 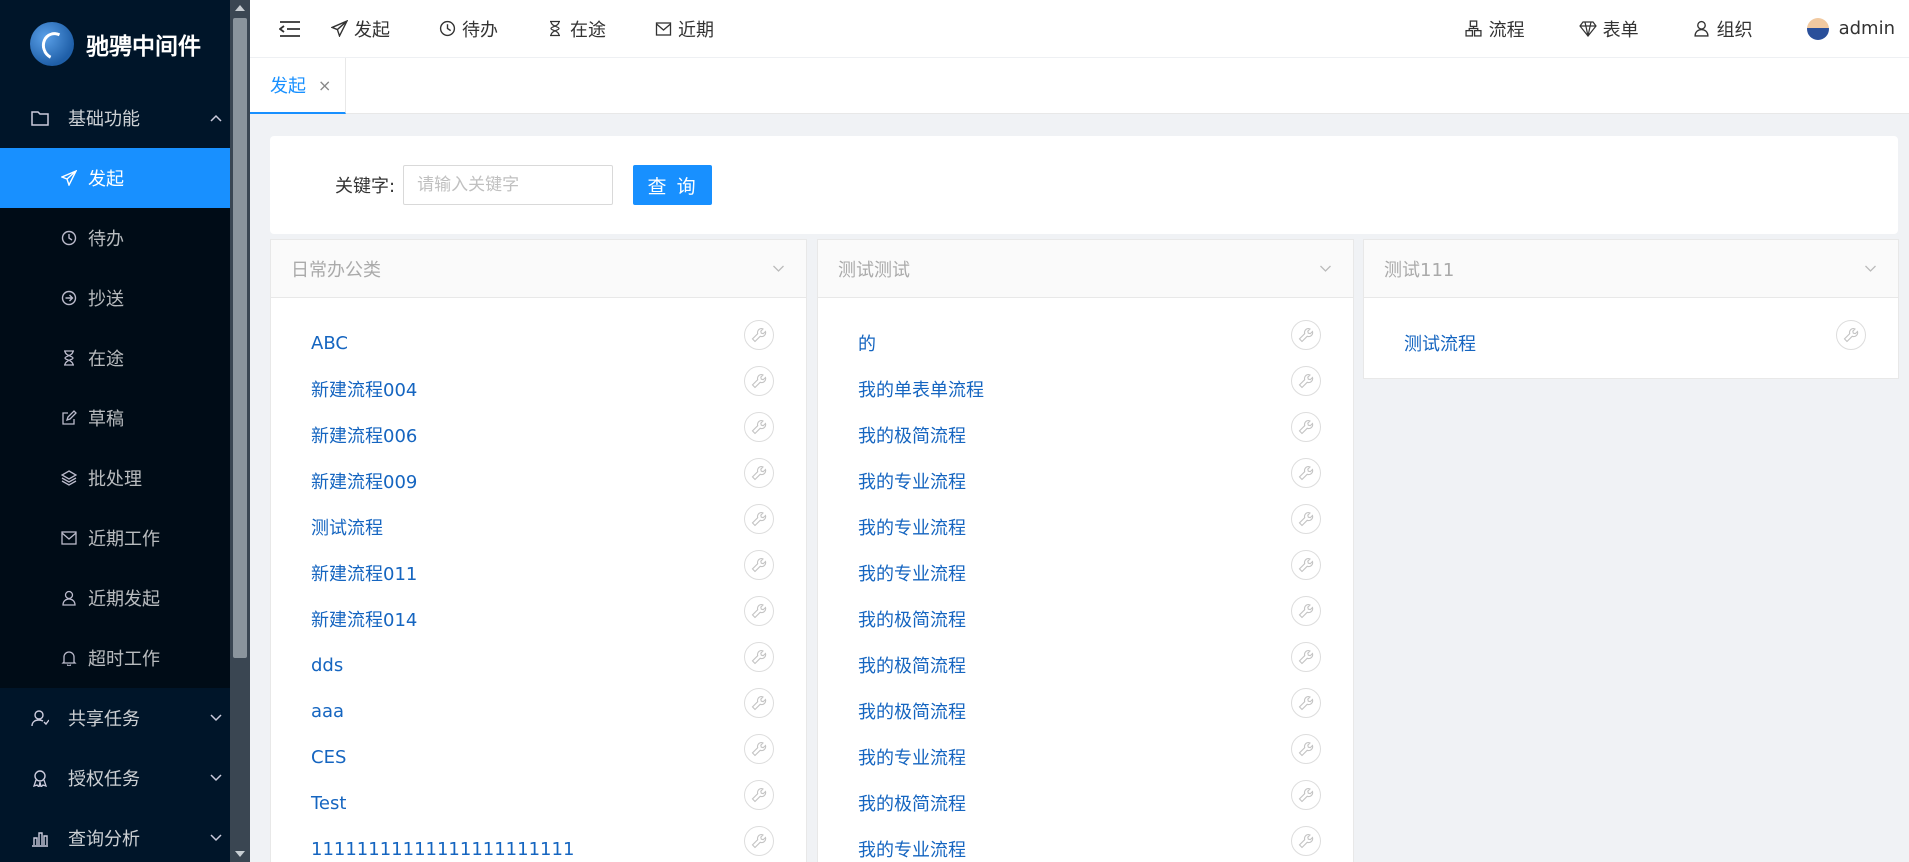 What do you see at coordinates (538, 619) in the screenshot?
I see `flow-row: 新建流程014` at bounding box center [538, 619].